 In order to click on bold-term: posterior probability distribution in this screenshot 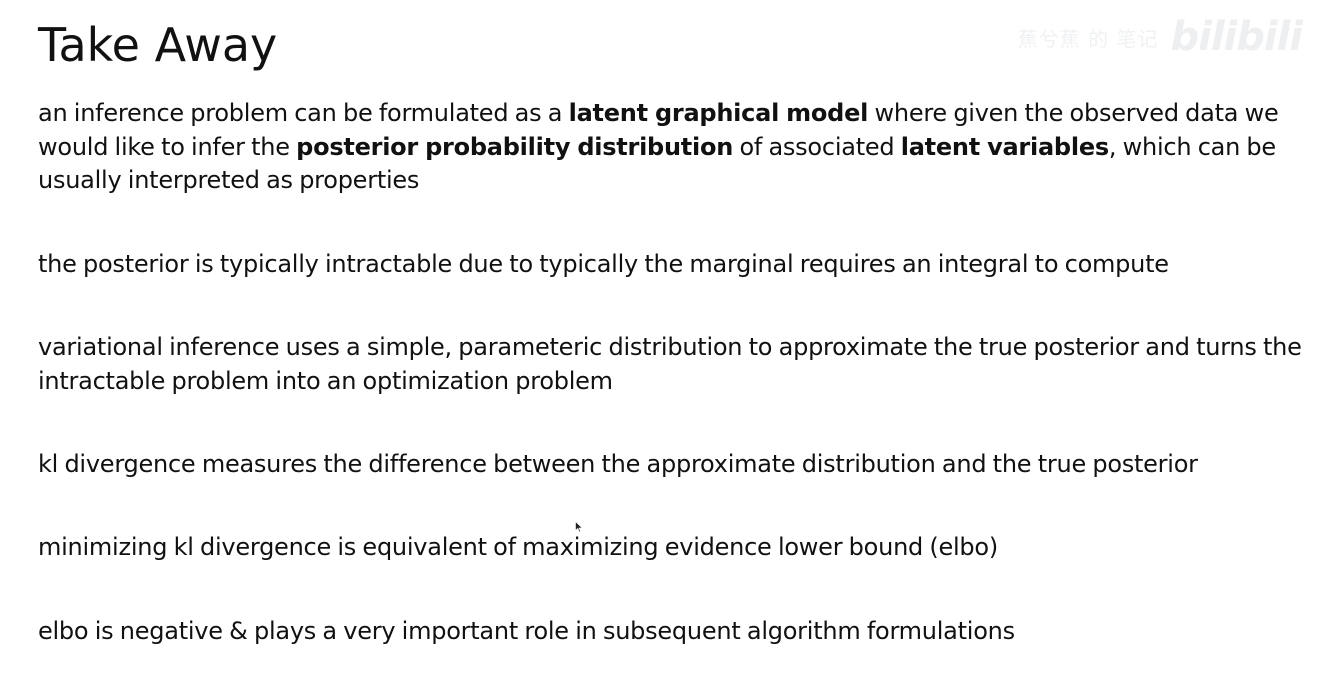, I will do `click(515, 146)`.